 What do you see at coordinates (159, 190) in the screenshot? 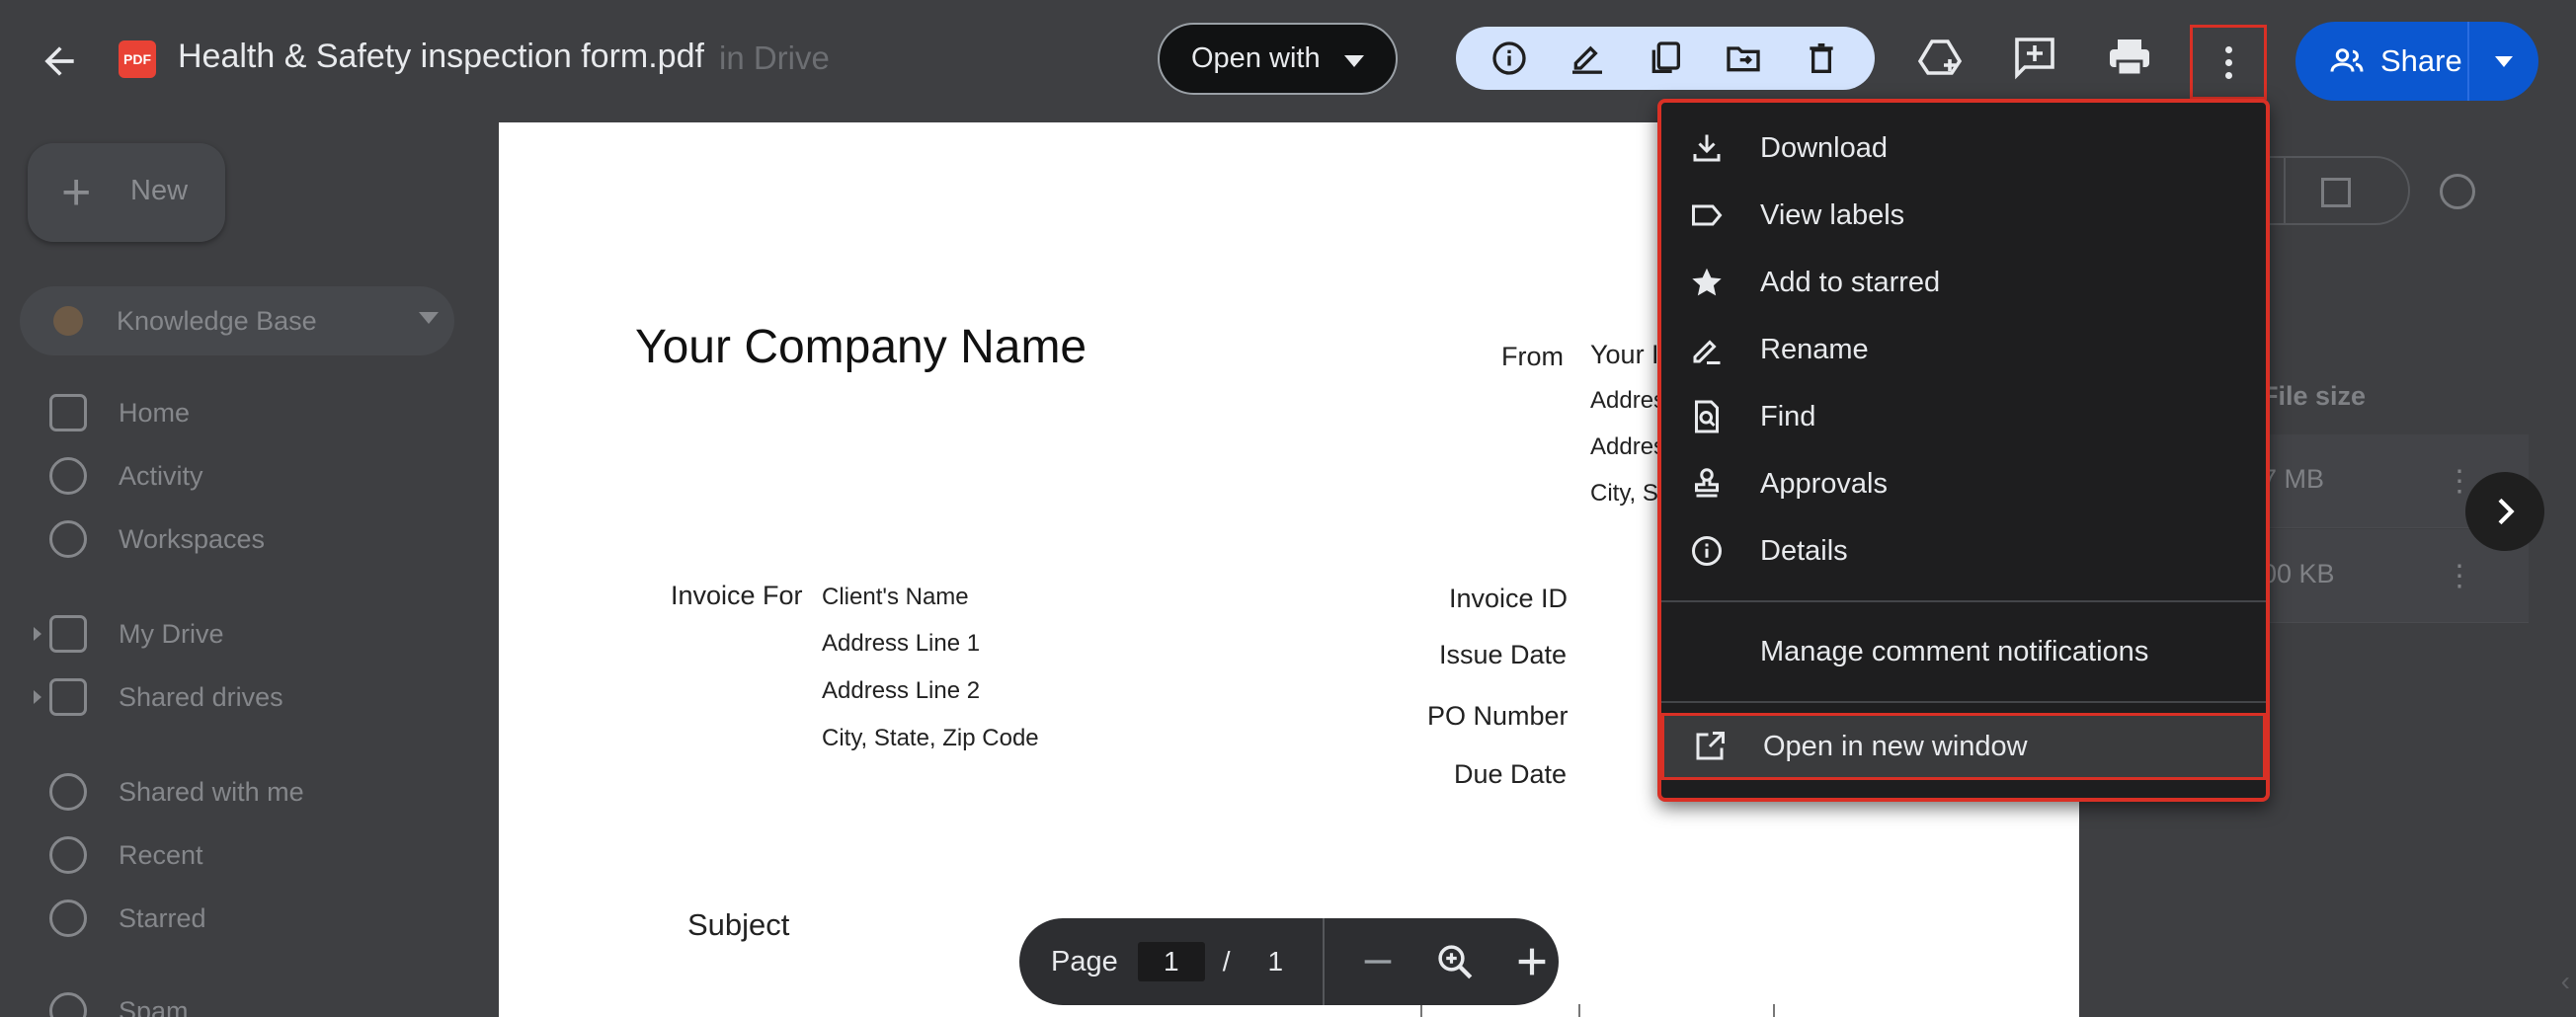
I see `new-label: New` at bounding box center [159, 190].